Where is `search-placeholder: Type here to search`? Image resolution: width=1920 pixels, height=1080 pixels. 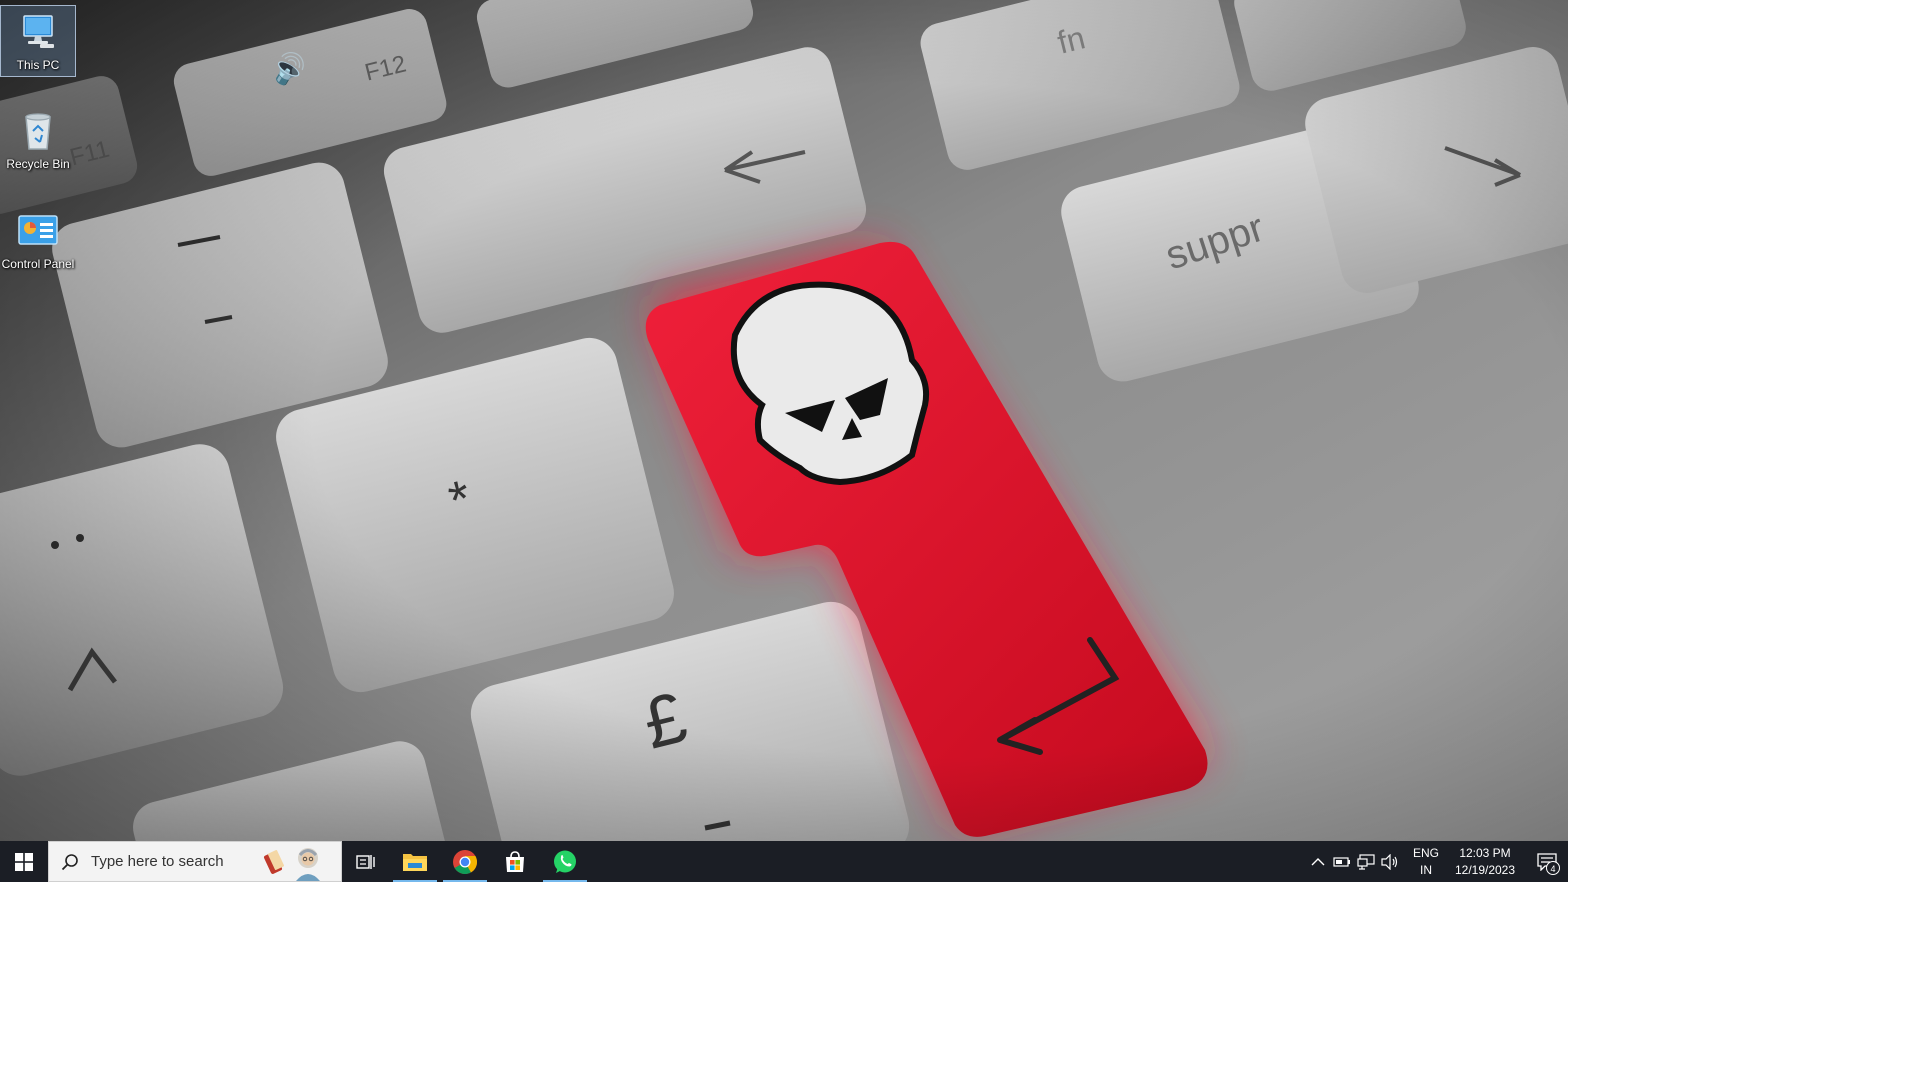
search-placeholder: Type here to search is located at coordinates (157, 861).